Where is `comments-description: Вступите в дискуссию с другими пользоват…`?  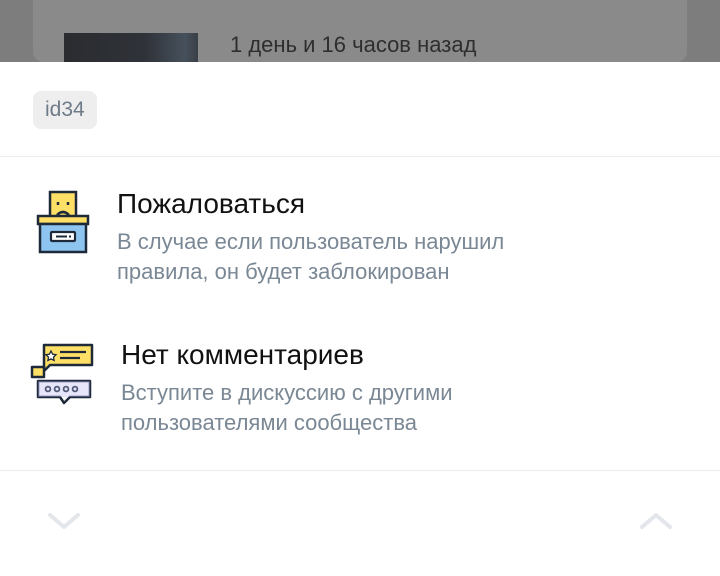 comments-description: Вступите в дискуссию с другими пользоват… is located at coordinates (371, 408).